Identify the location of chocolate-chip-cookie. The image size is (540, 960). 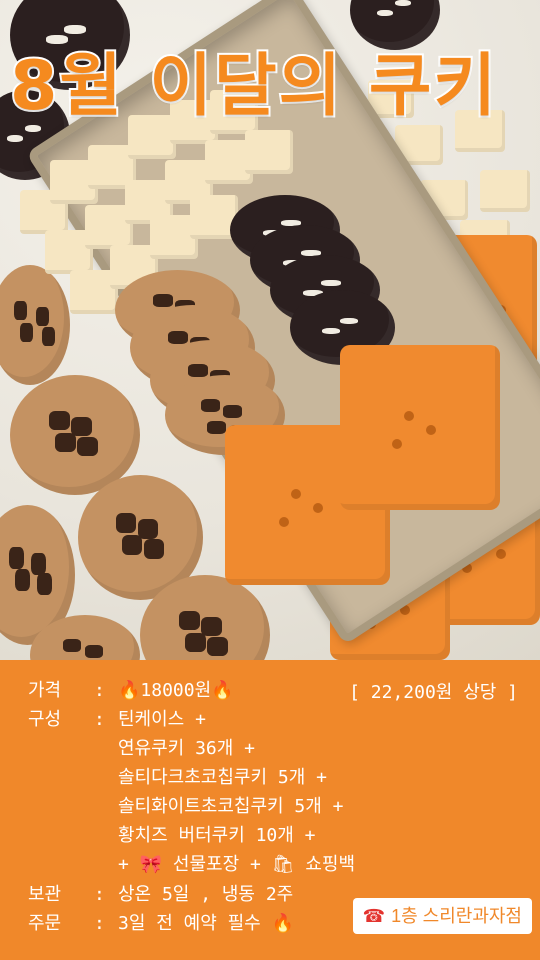
(35, 325).